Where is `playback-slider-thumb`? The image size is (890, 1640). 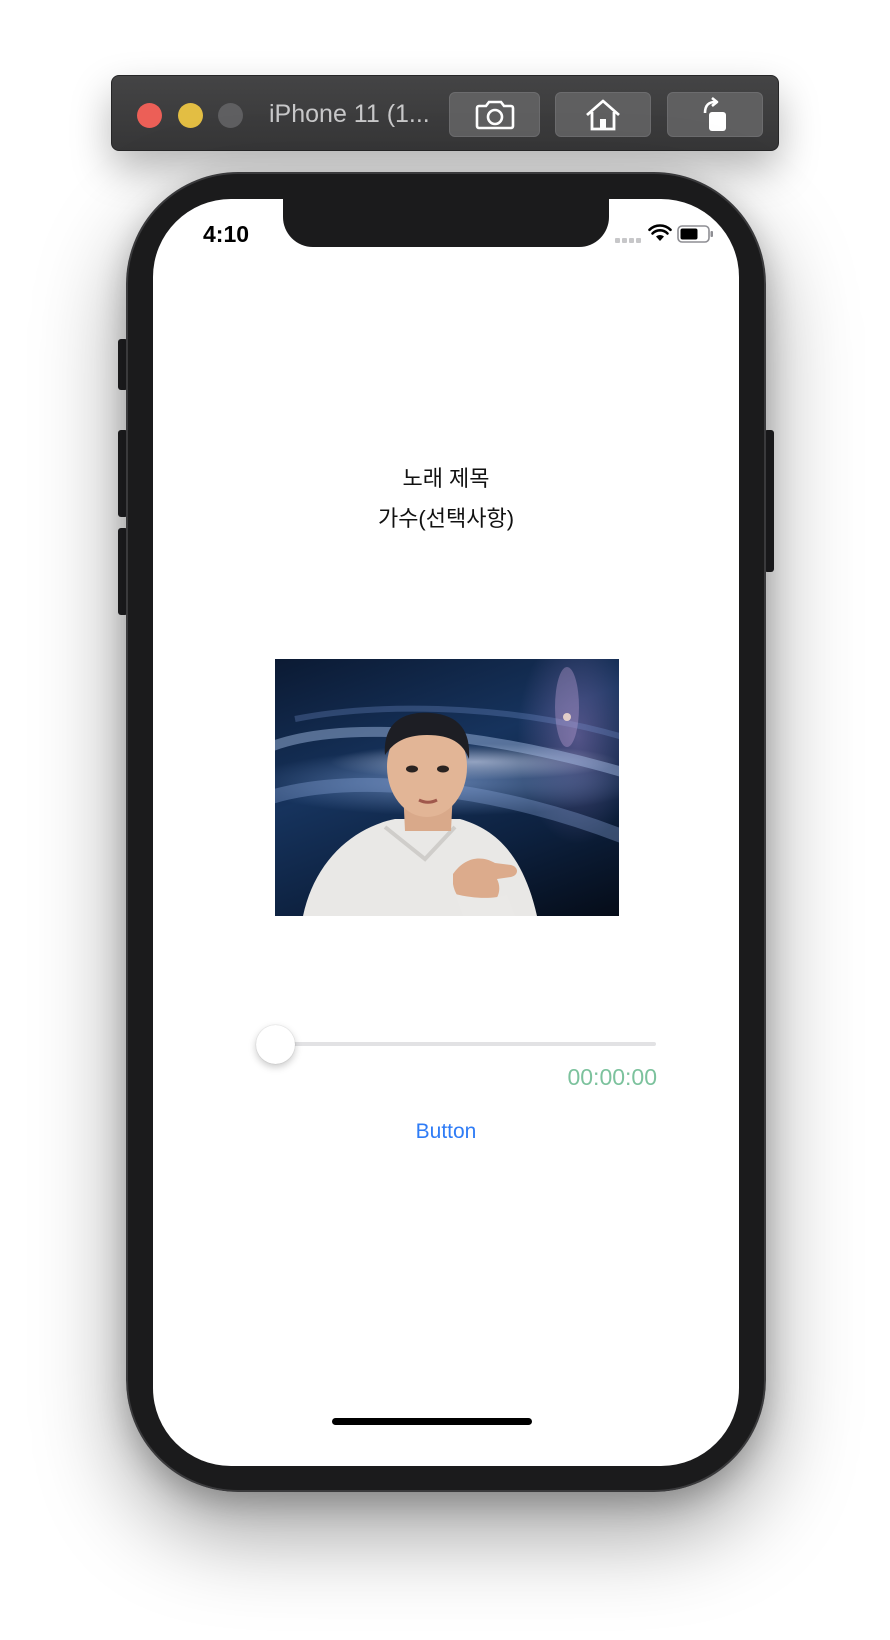 playback-slider-thumb is located at coordinates (275, 1044).